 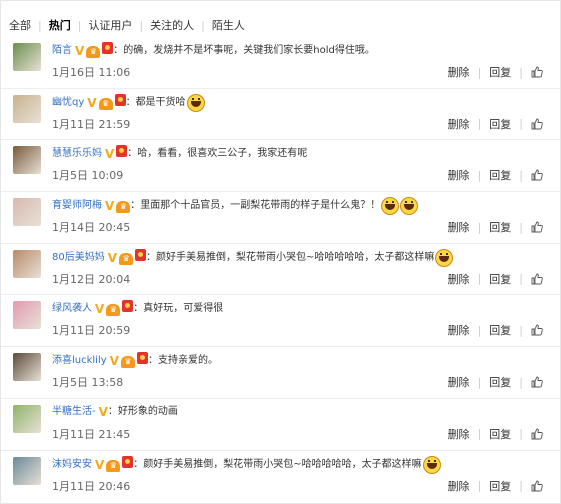 What do you see at coordinates (91, 228) in the screenshot?
I see `comment-time: 1月14日 20:45` at bounding box center [91, 228].